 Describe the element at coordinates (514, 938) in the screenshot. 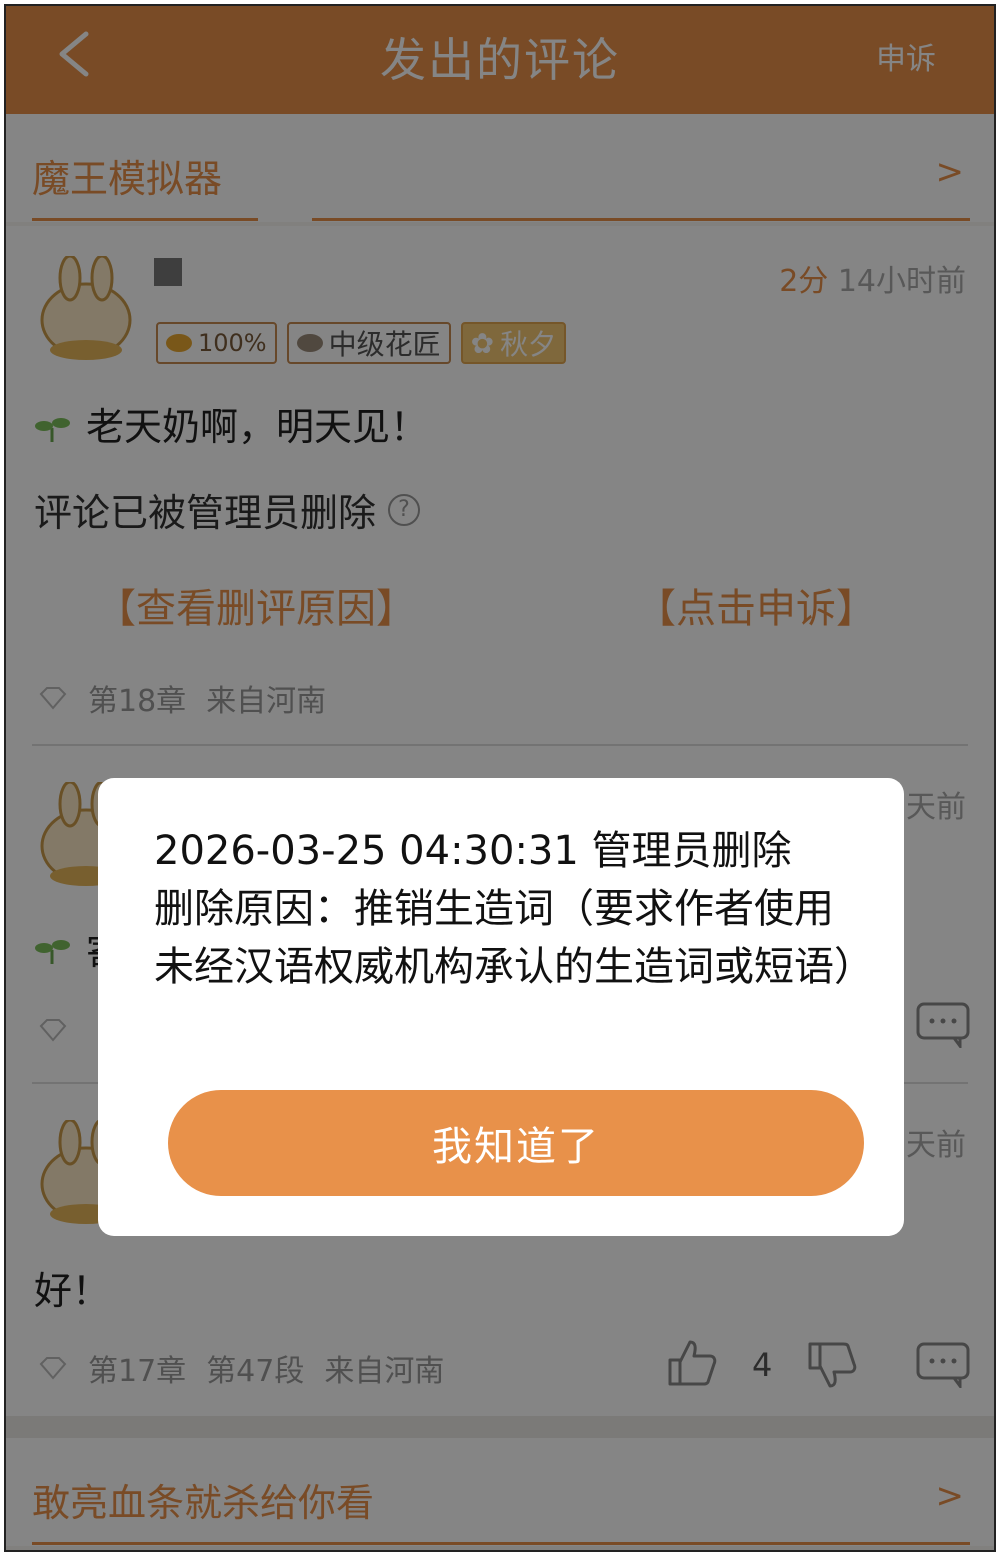

I see `delete-reason-text: 删除原因：推销生造词（要求作者使用未经汉语权威机构承认的生造词或短语）` at that location.